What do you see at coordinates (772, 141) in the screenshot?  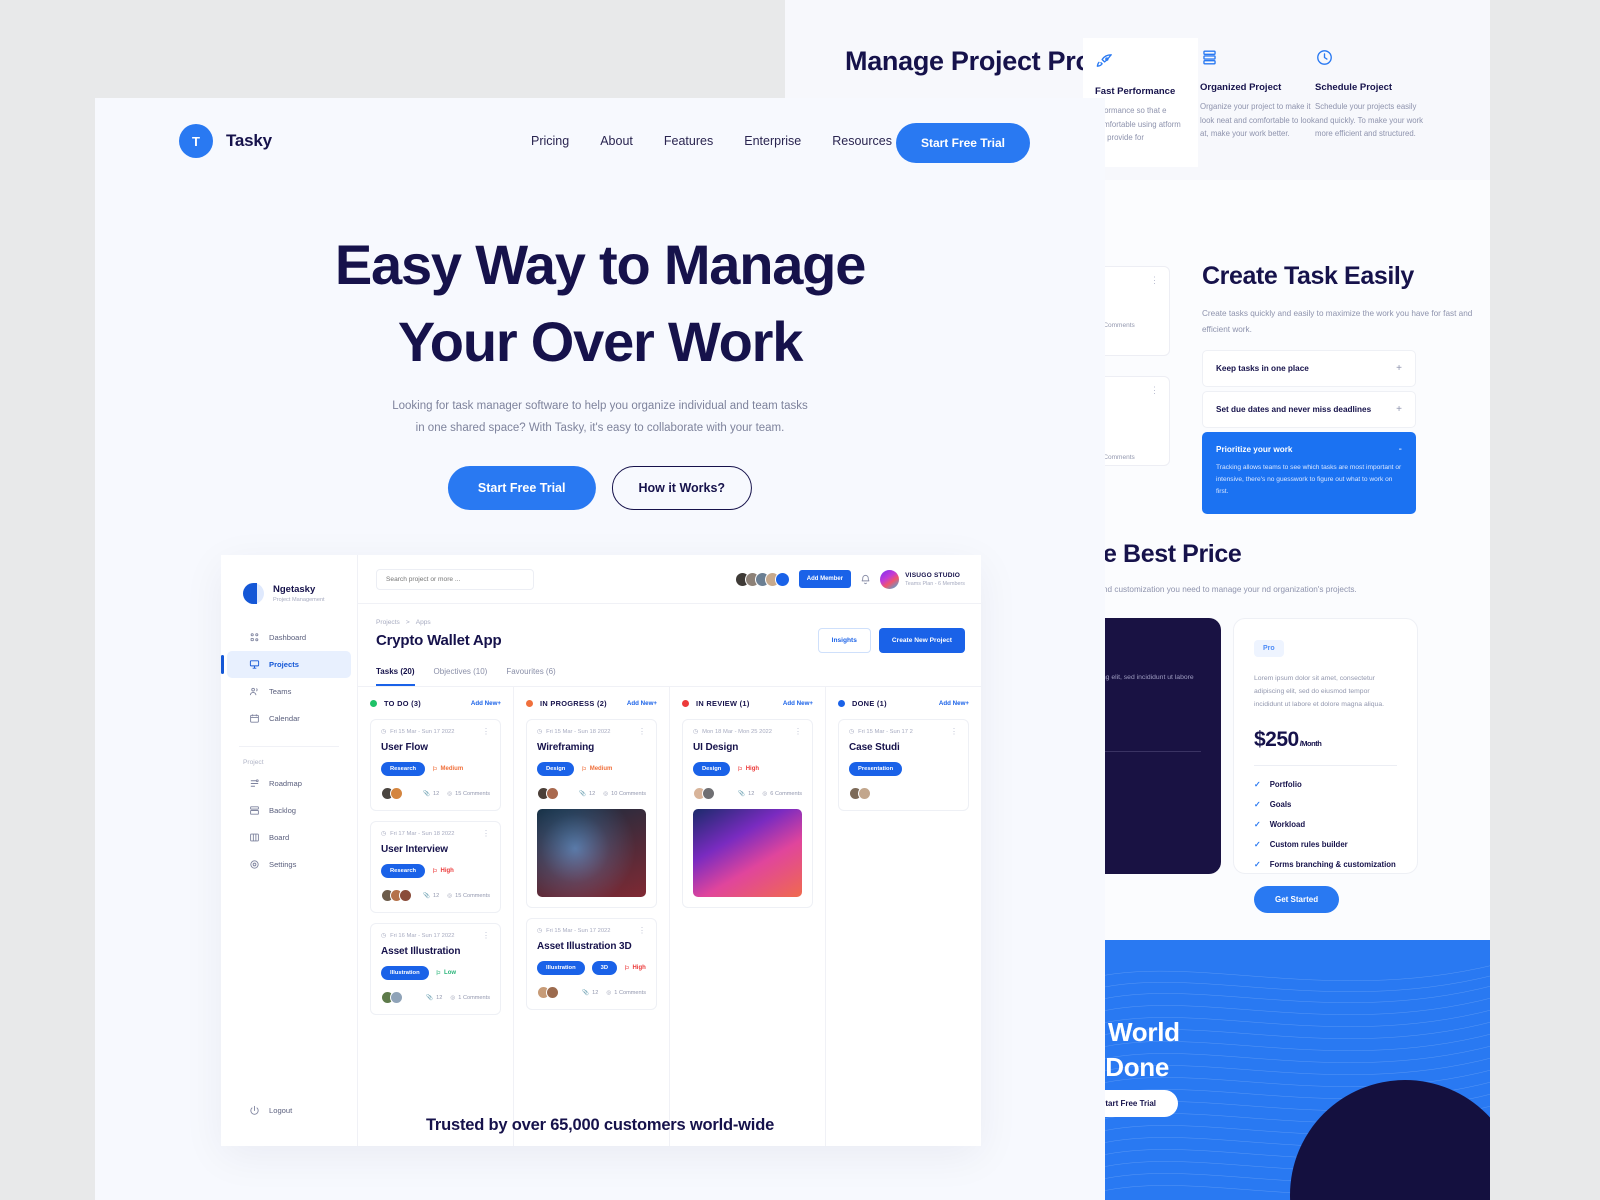 I see `nav-link-enterprise: Enterprise` at bounding box center [772, 141].